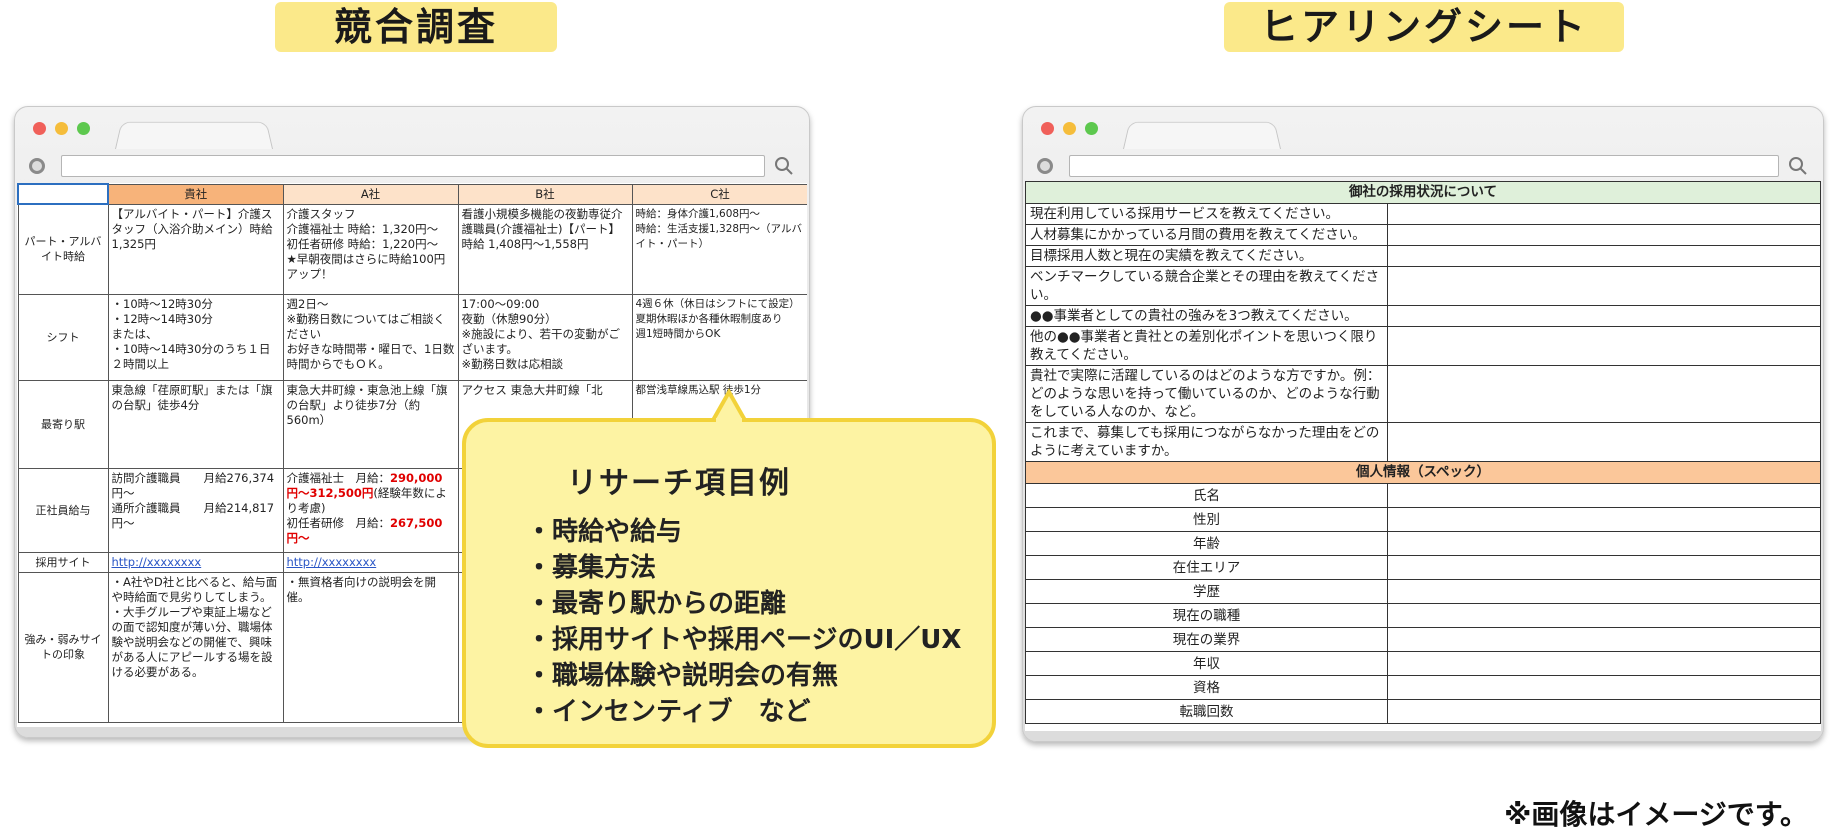  Describe the element at coordinates (195, 194) in the screenshot. I see `header-our-company: 貴社` at that location.